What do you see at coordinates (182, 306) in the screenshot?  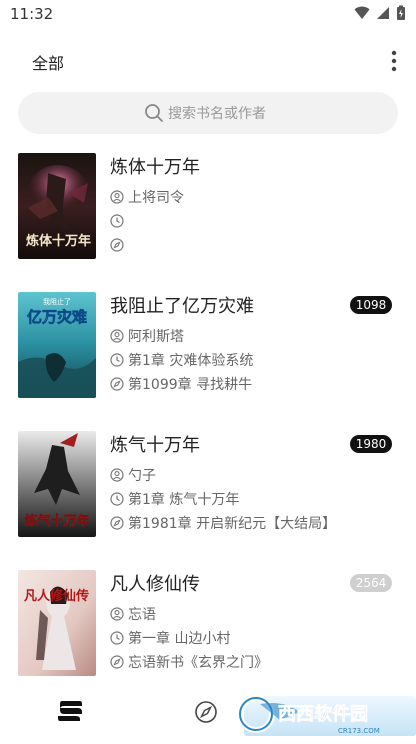 I see `book-title: 我阻止了亿万灾难` at bounding box center [182, 306].